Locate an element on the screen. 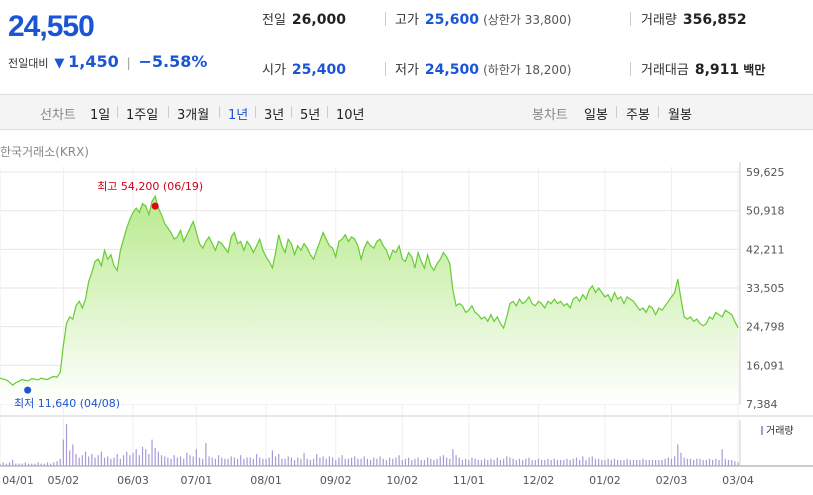  y-tick-label: 24,798 is located at coordinates (765, 327).